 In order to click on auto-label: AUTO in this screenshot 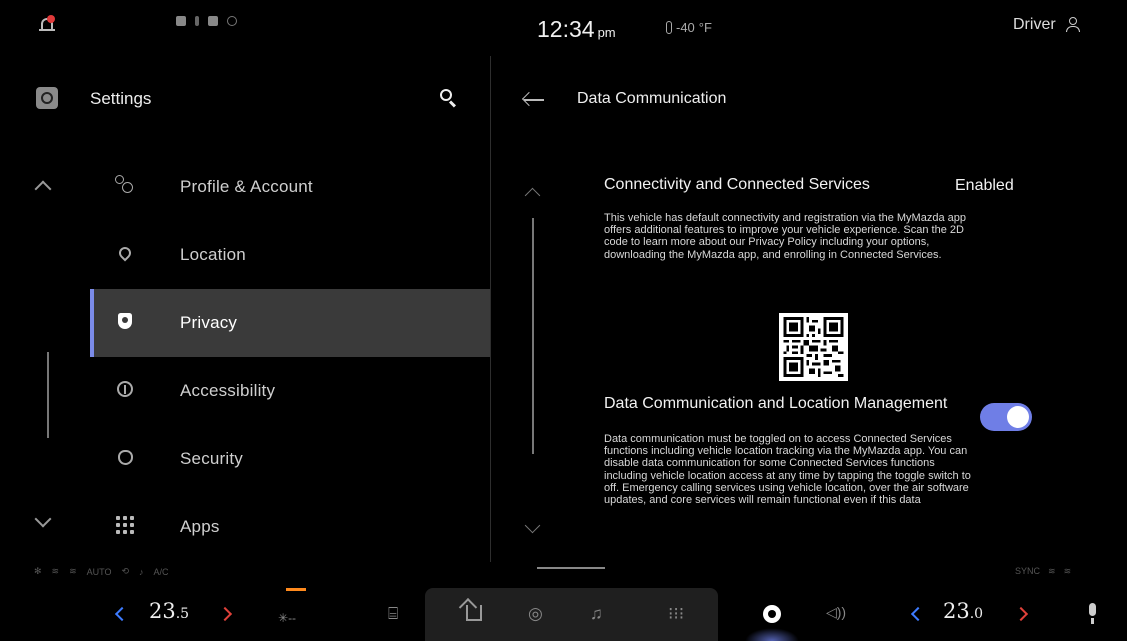, I will do `click(99, 571)`.